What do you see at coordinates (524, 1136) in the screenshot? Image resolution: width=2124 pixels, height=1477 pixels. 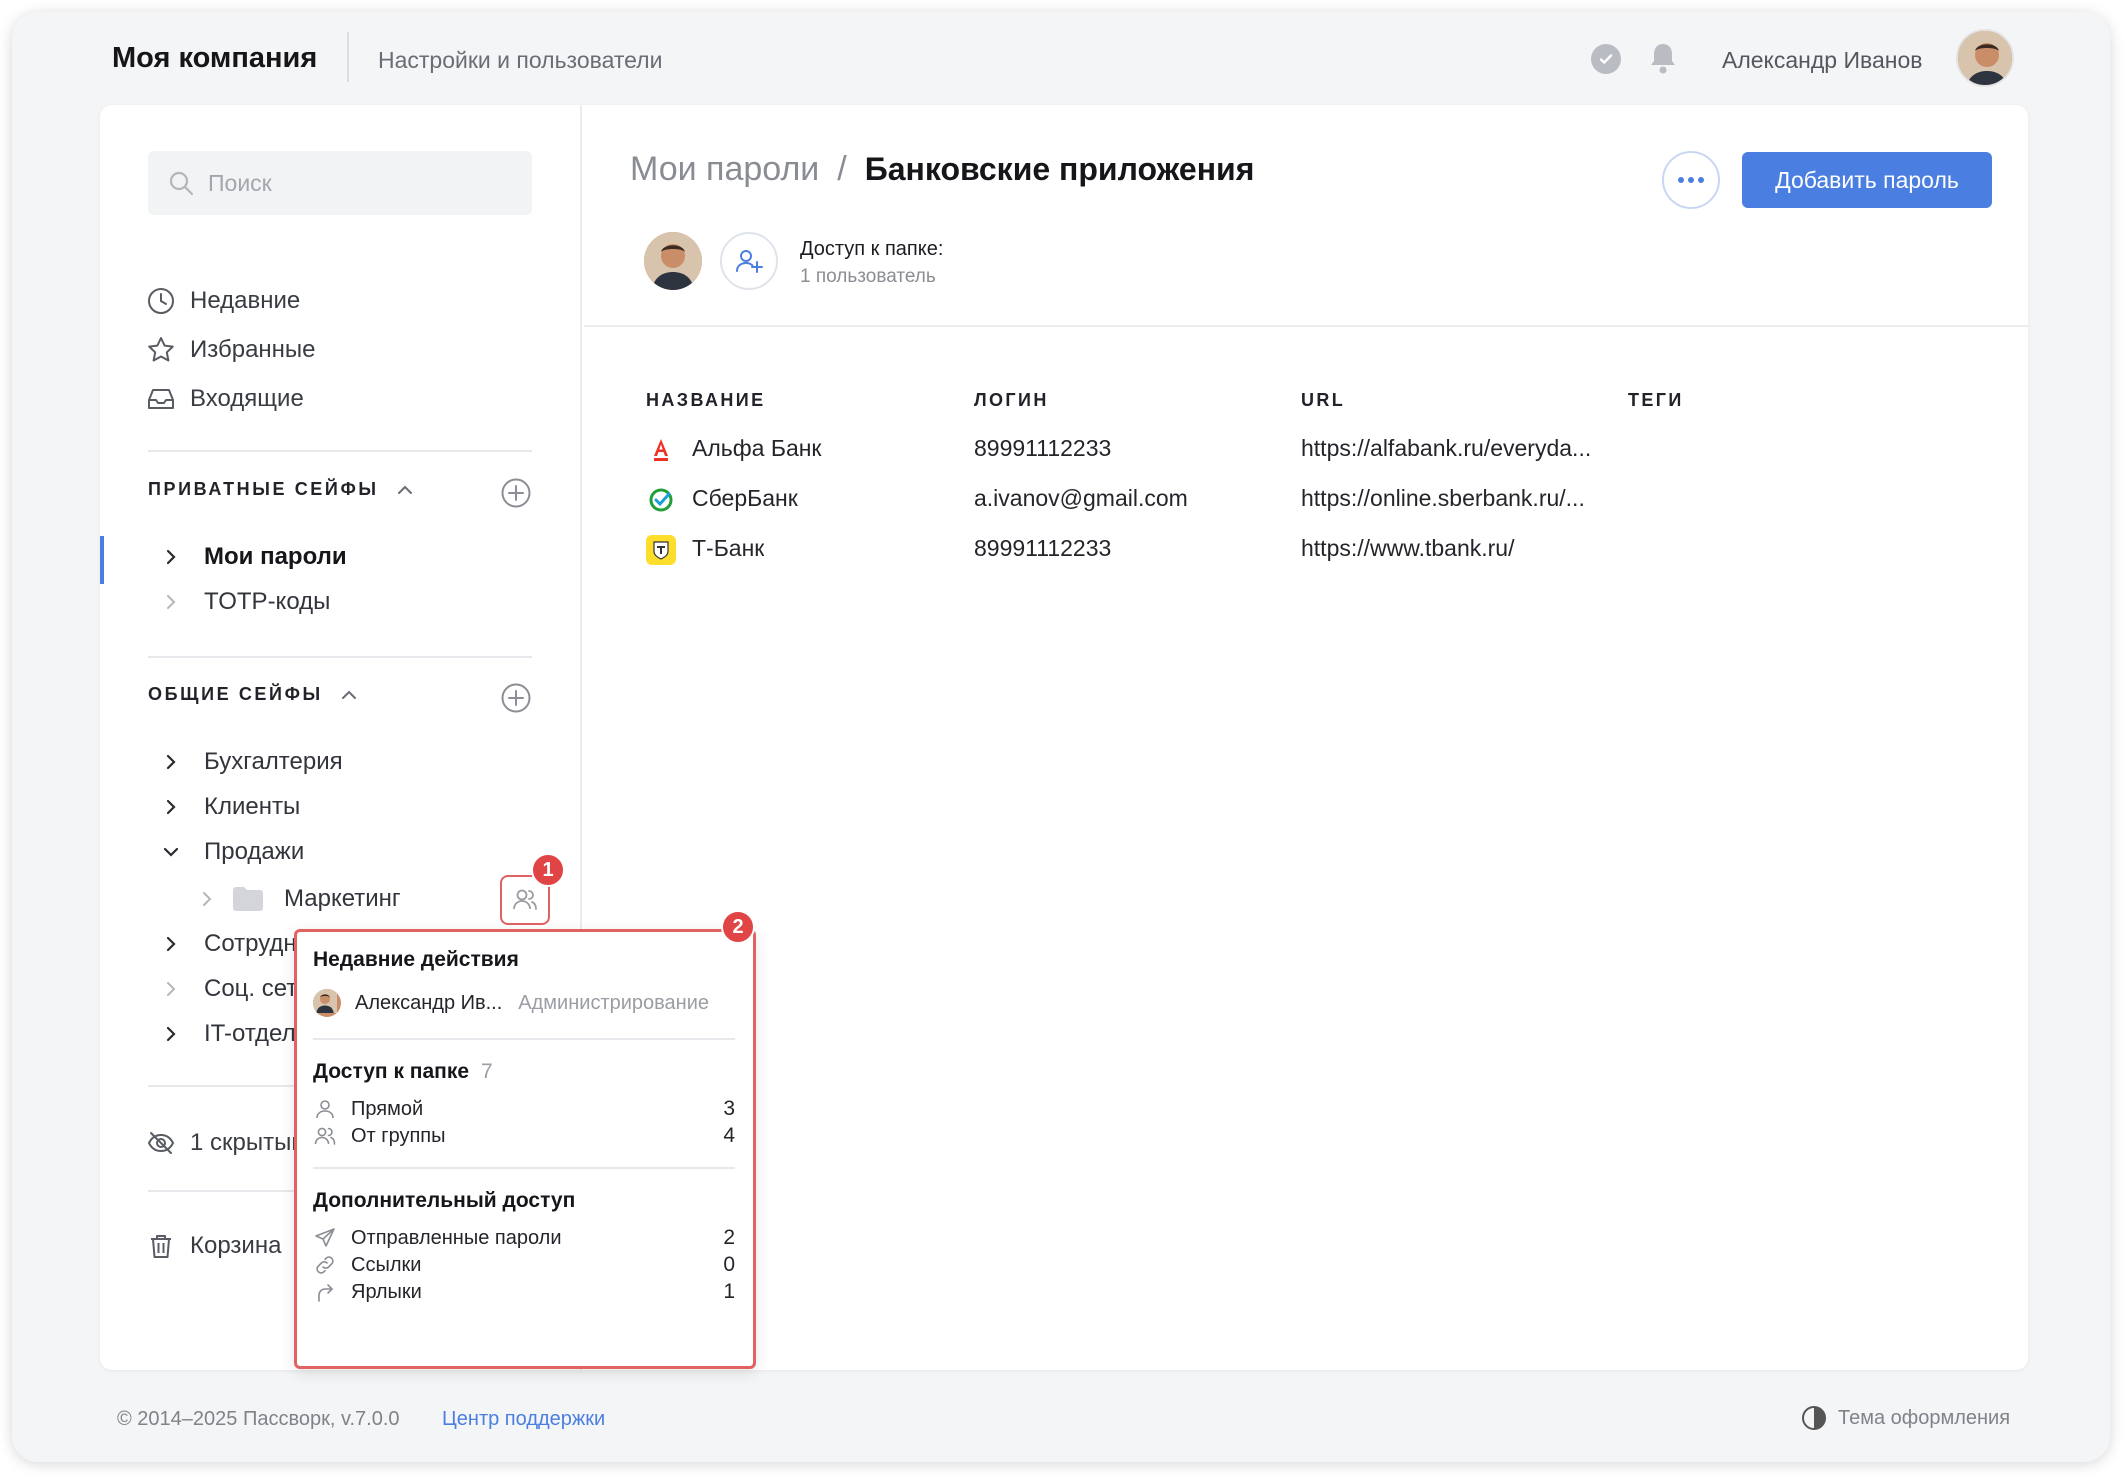 I see `access-group-row: От группы 4` at bounding box center [524, 1136].